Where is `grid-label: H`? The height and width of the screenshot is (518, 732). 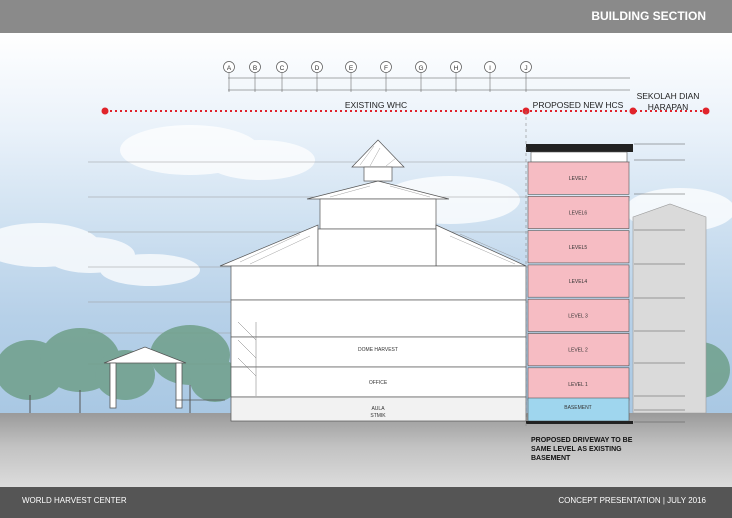
grid-label: H is located at coordinates (456, 68).